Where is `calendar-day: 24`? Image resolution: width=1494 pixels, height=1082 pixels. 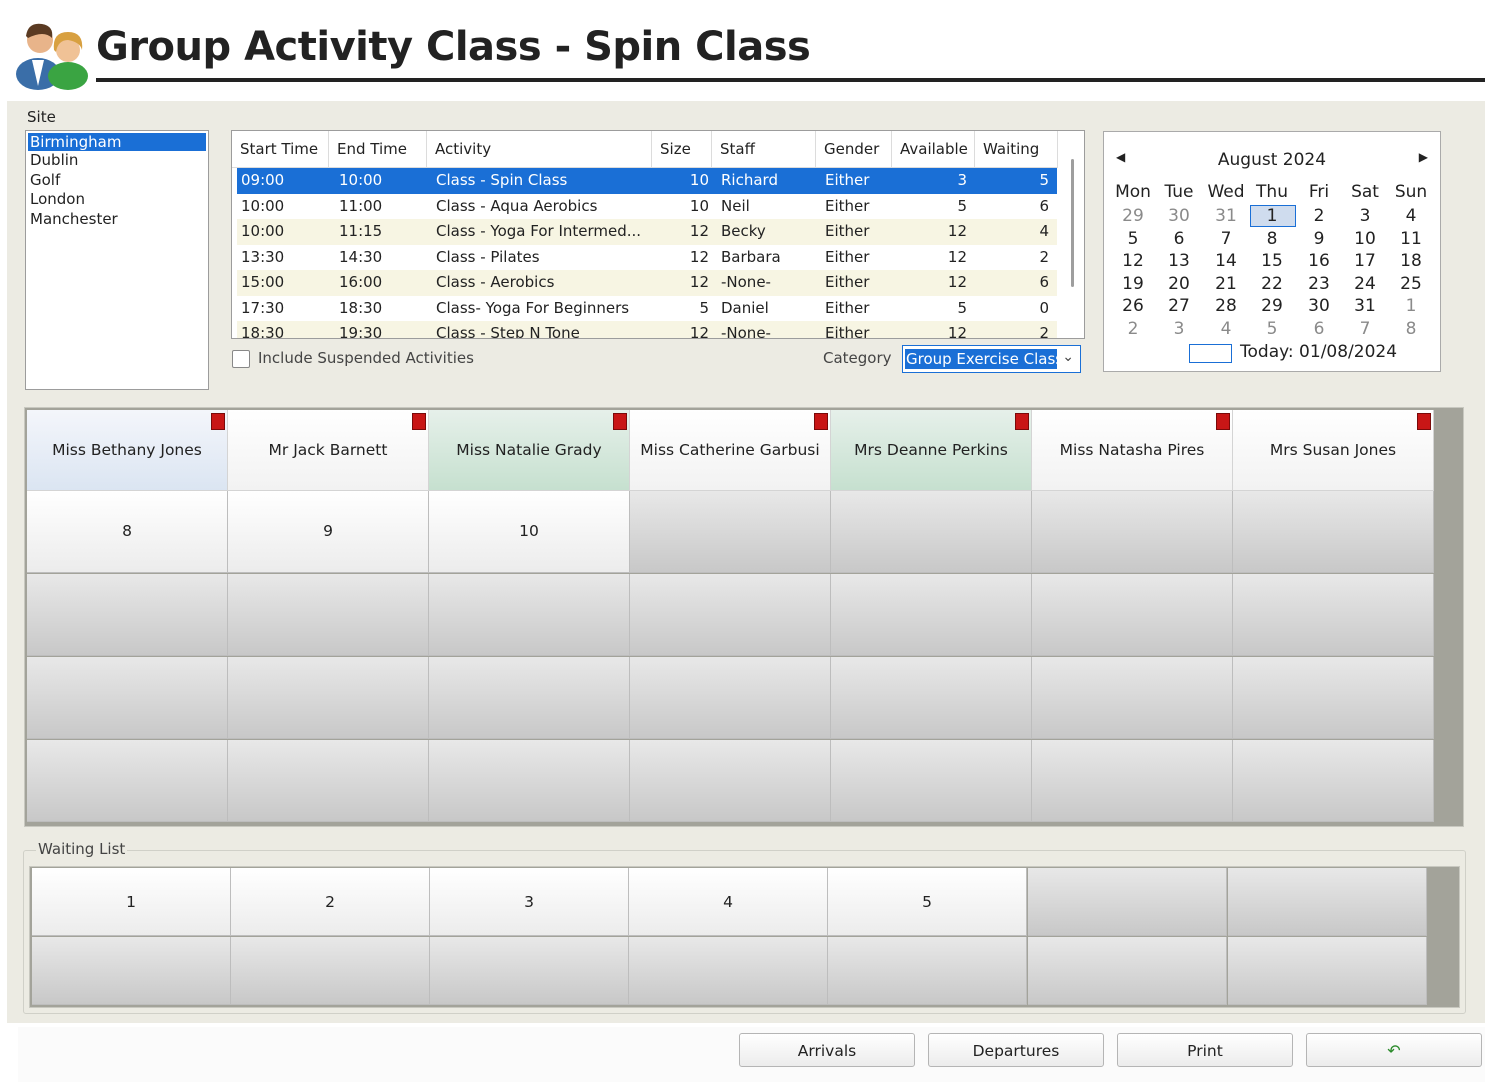 calendar-day: 24 is located at coordinates (1365, 284).